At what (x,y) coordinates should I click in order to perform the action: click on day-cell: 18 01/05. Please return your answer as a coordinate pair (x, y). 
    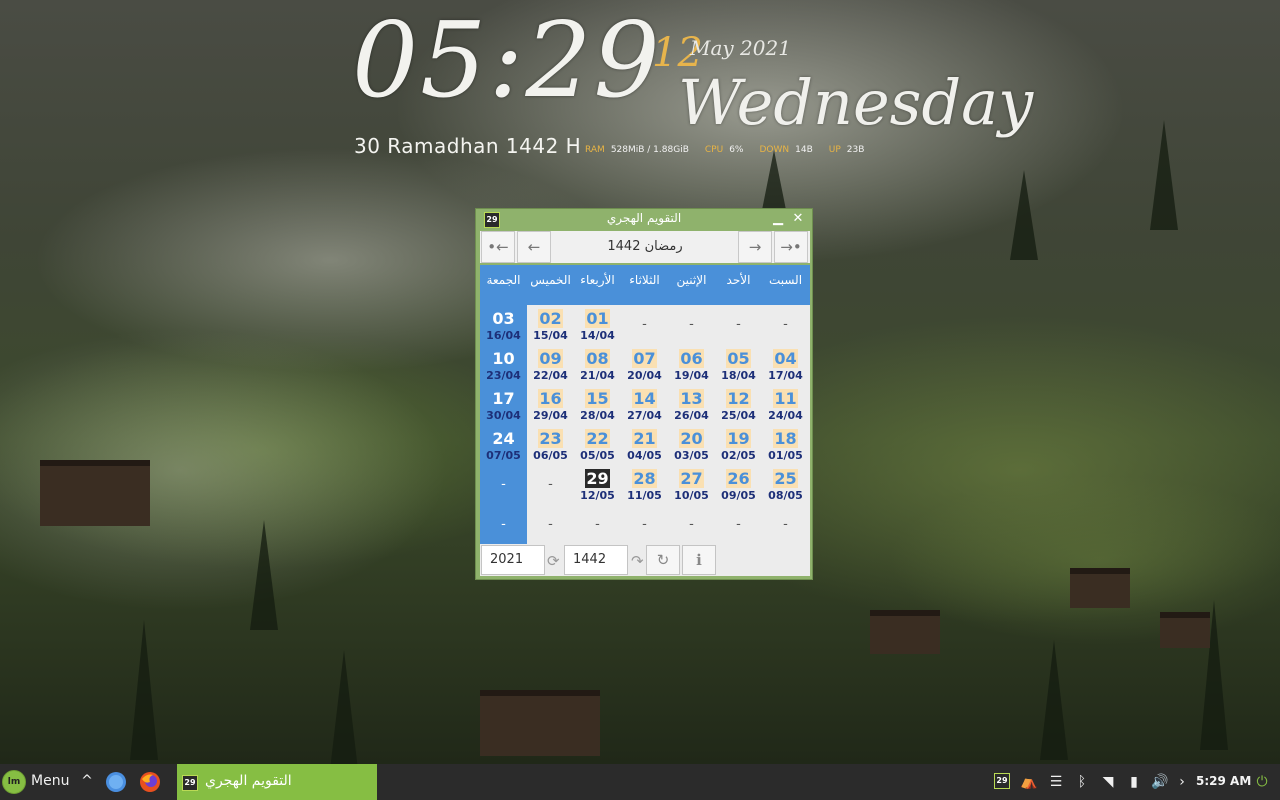
    Looking at the image, I should click on (785, 445).